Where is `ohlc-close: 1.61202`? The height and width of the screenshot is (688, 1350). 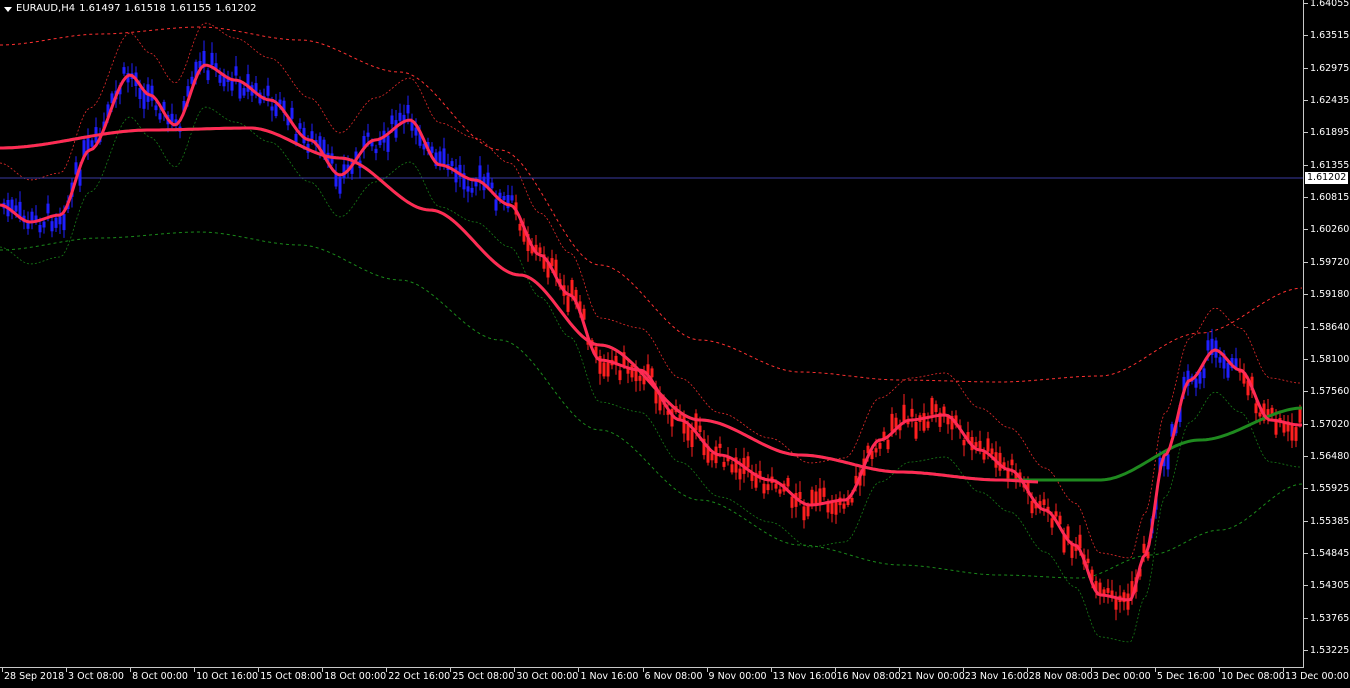 ohlc-close: 1.61202 is located at coordinates (236, 8).